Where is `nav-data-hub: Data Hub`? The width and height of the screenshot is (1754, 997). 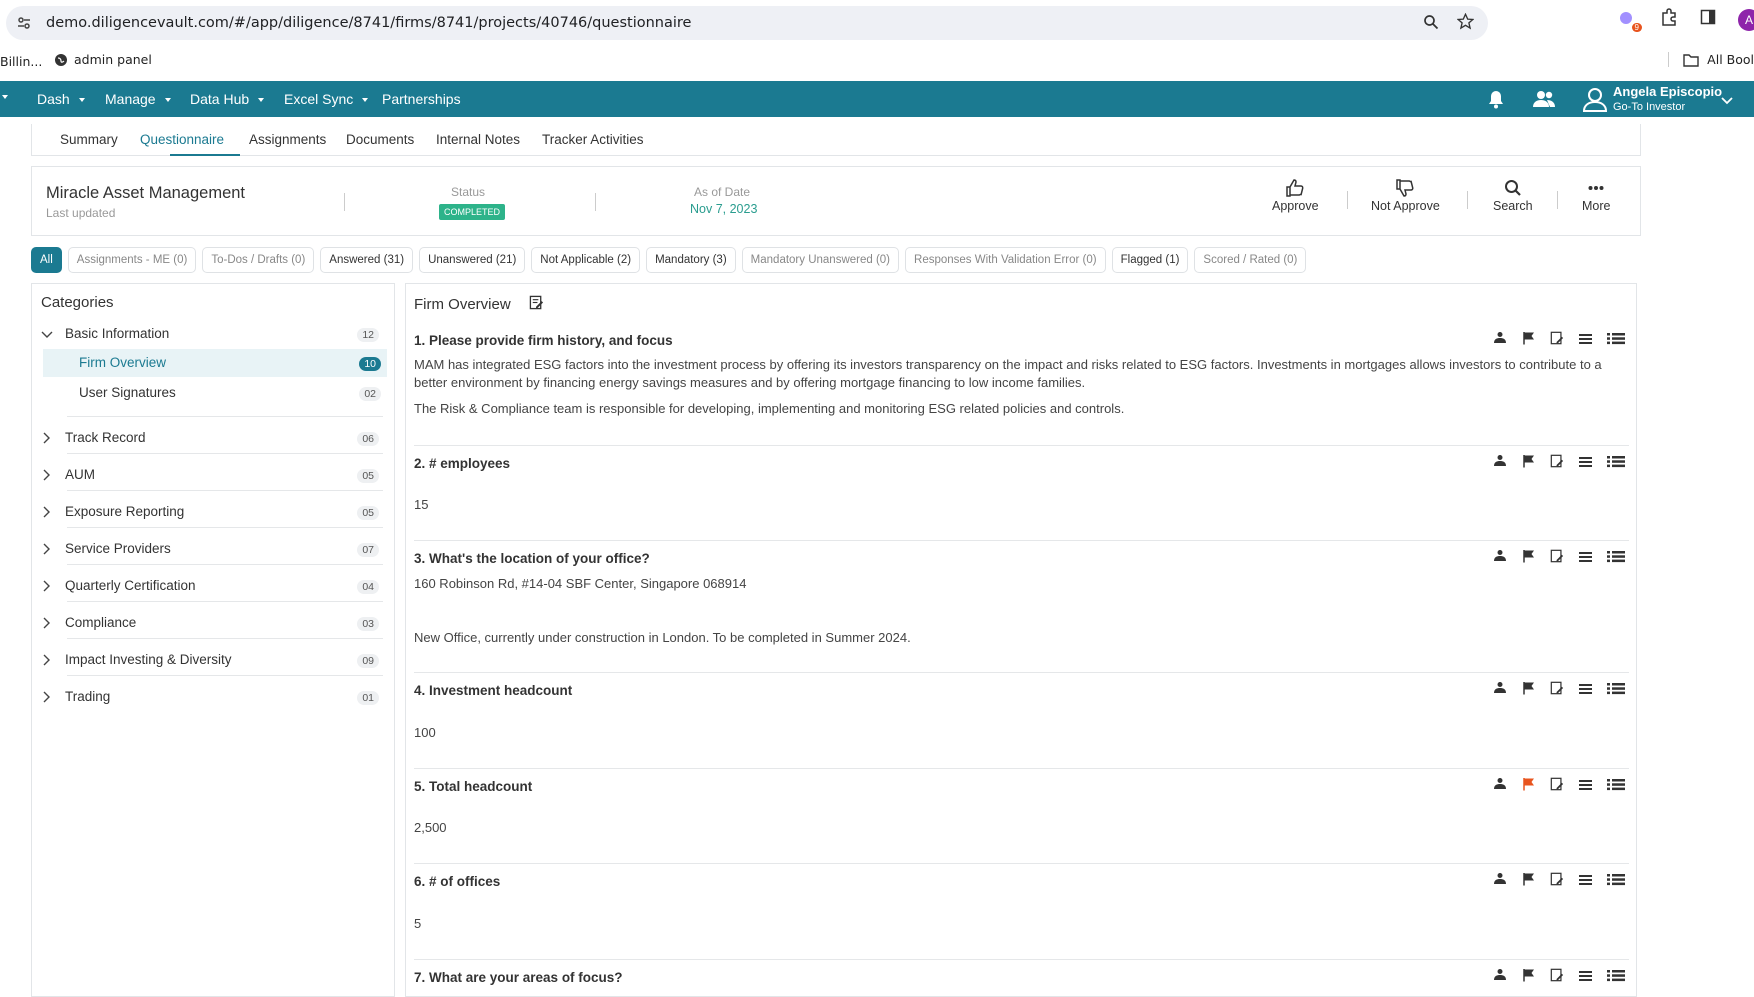
nav-data-hub: Data Hub is located at coordinates (227, 99).